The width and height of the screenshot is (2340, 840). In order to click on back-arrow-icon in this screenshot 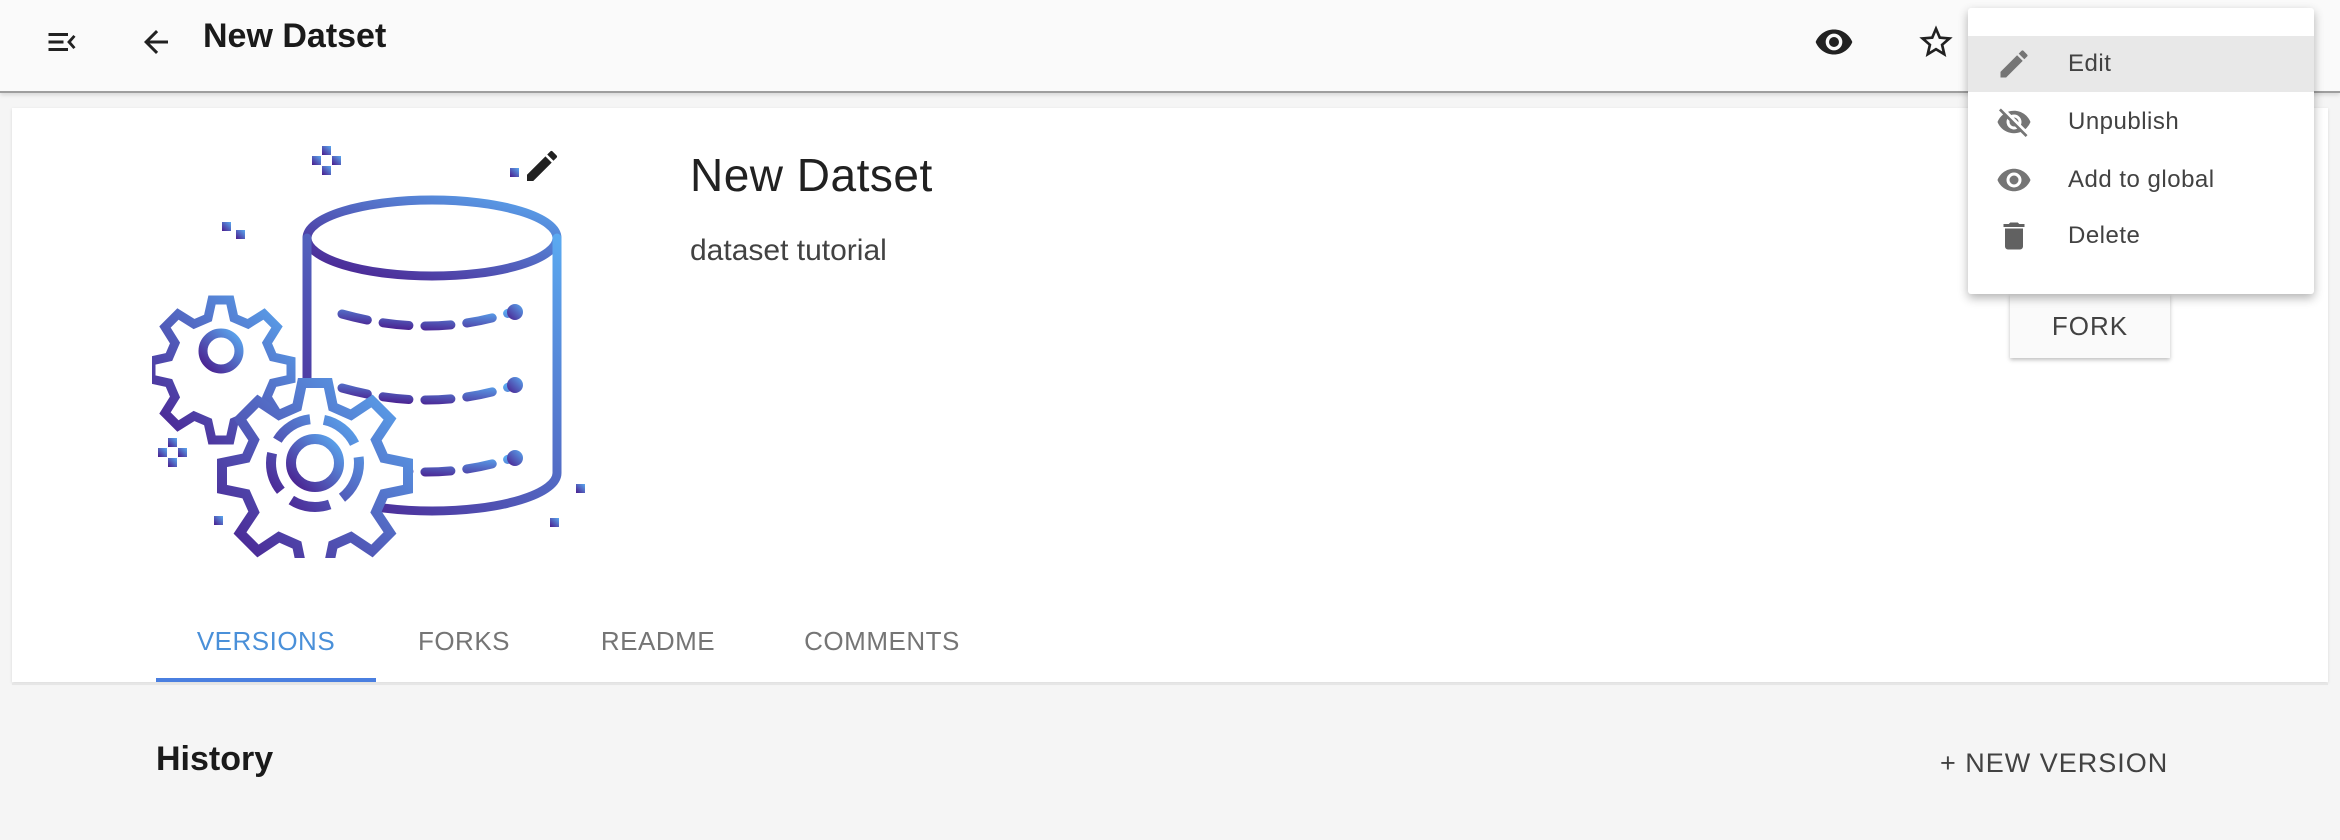, I will do `click(156, 42)`.